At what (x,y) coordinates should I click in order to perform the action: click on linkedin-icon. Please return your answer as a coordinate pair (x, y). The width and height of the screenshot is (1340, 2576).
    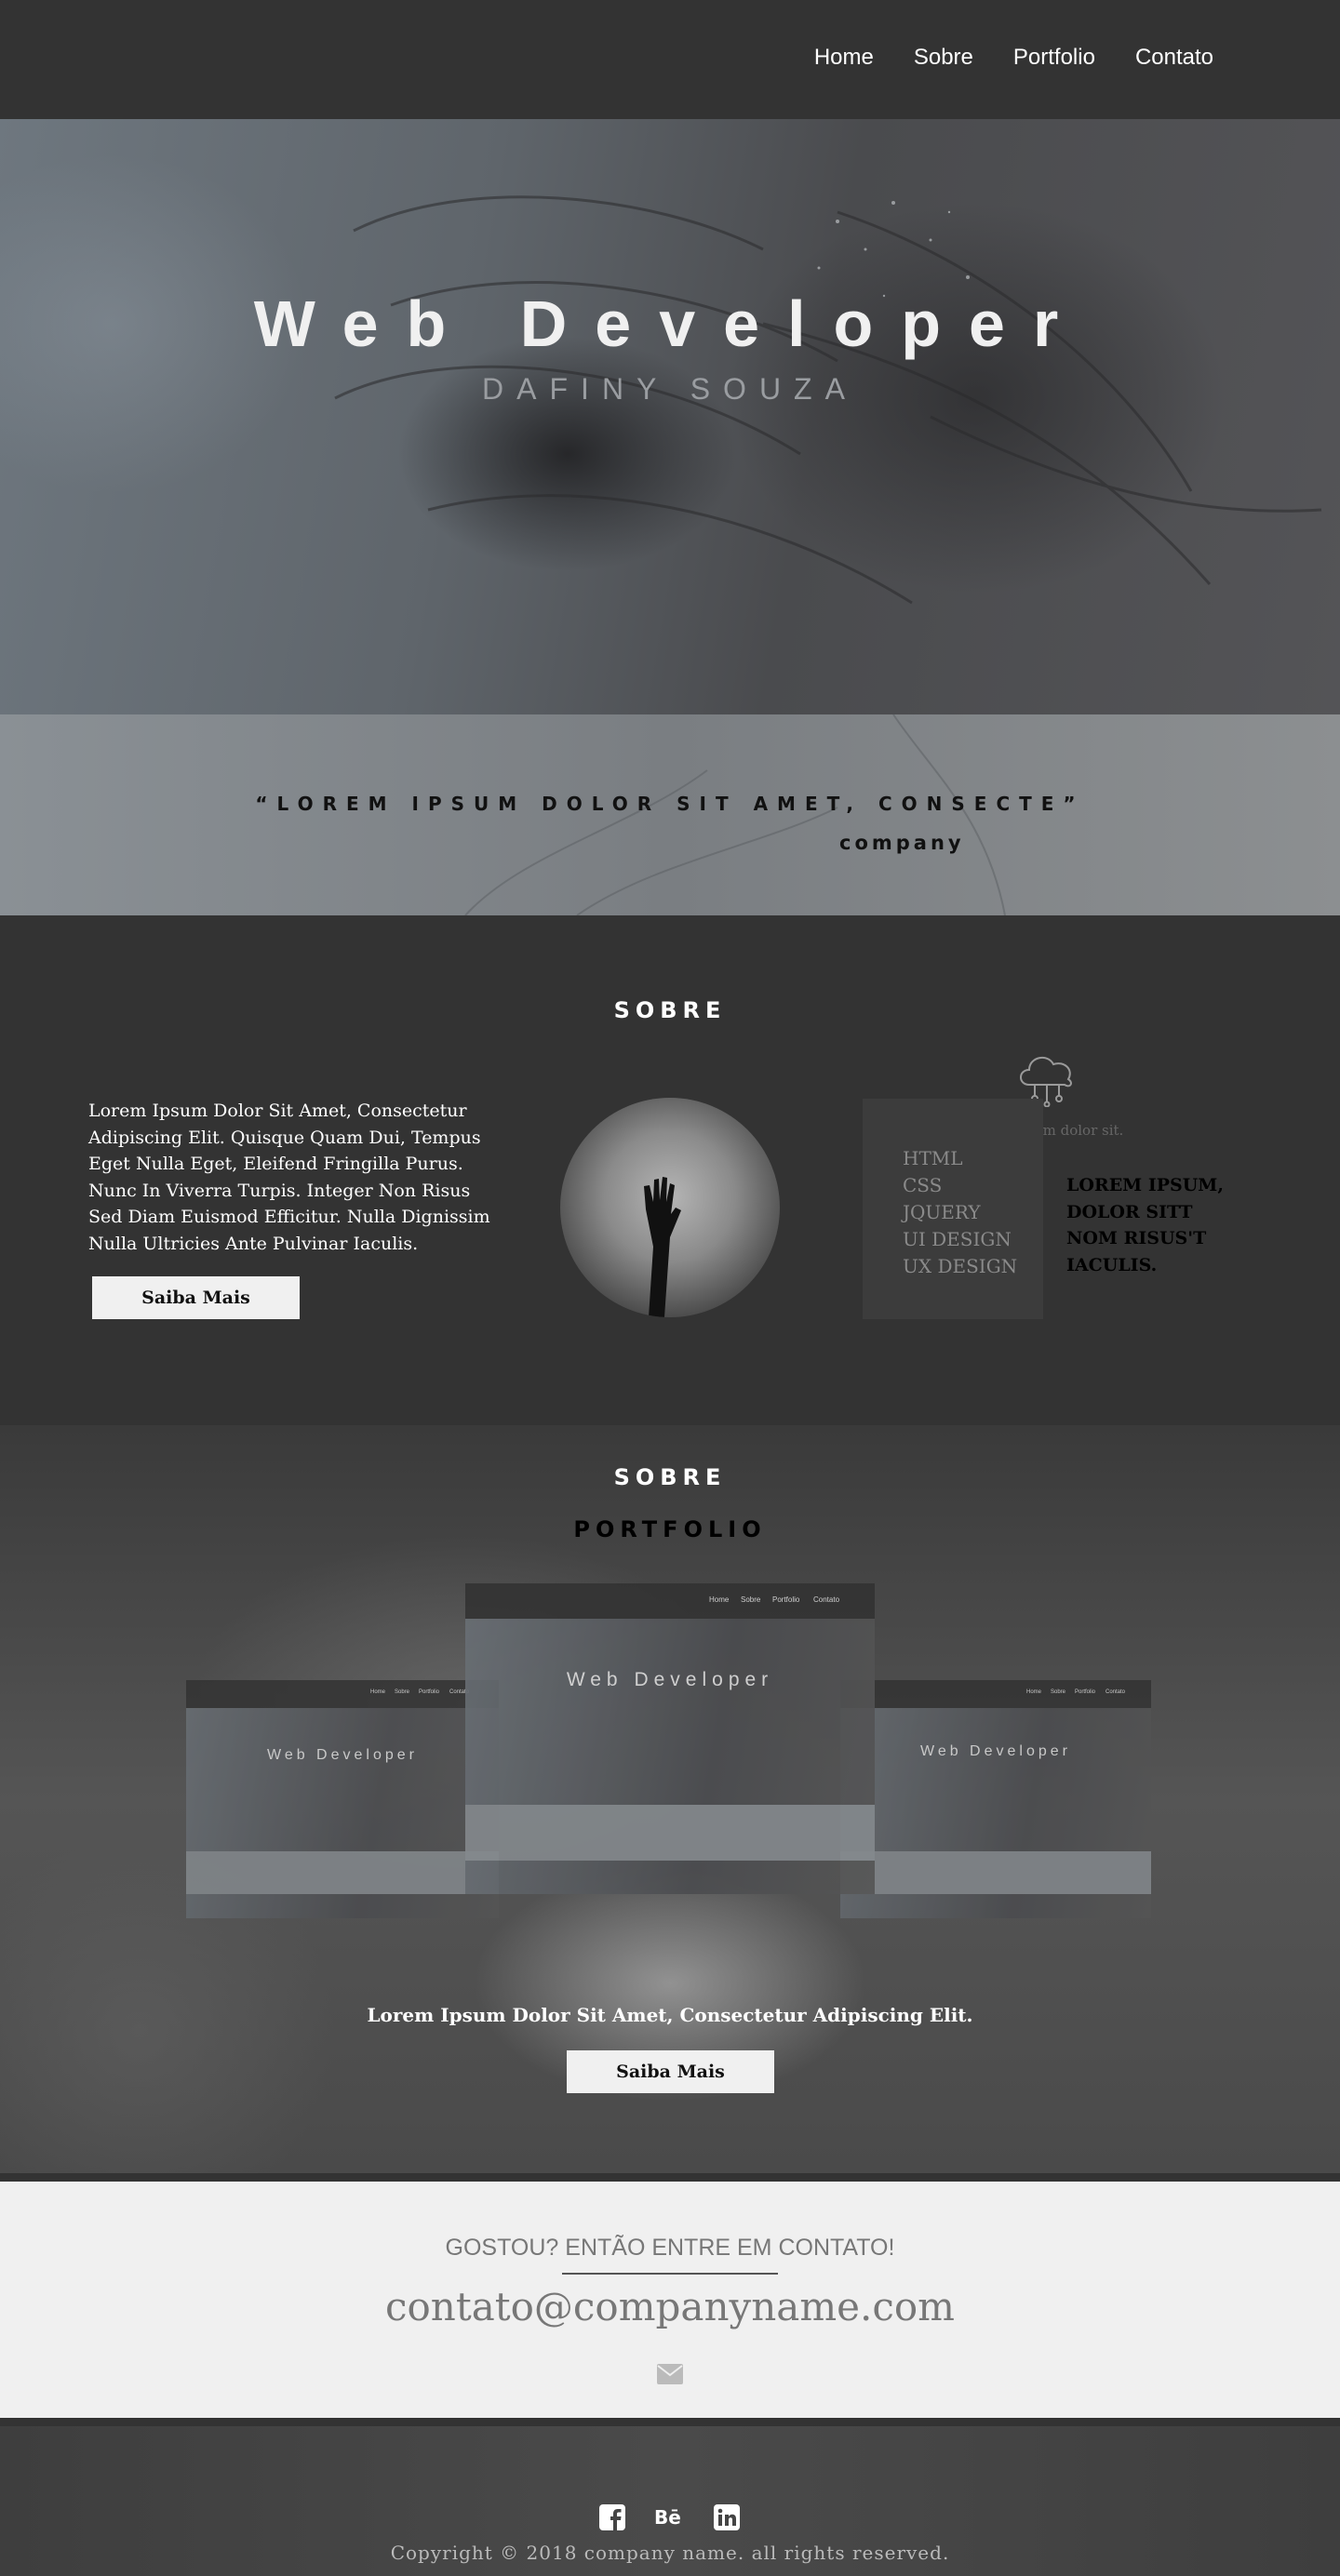
    Looking at the image, I should click on (727, 2517).